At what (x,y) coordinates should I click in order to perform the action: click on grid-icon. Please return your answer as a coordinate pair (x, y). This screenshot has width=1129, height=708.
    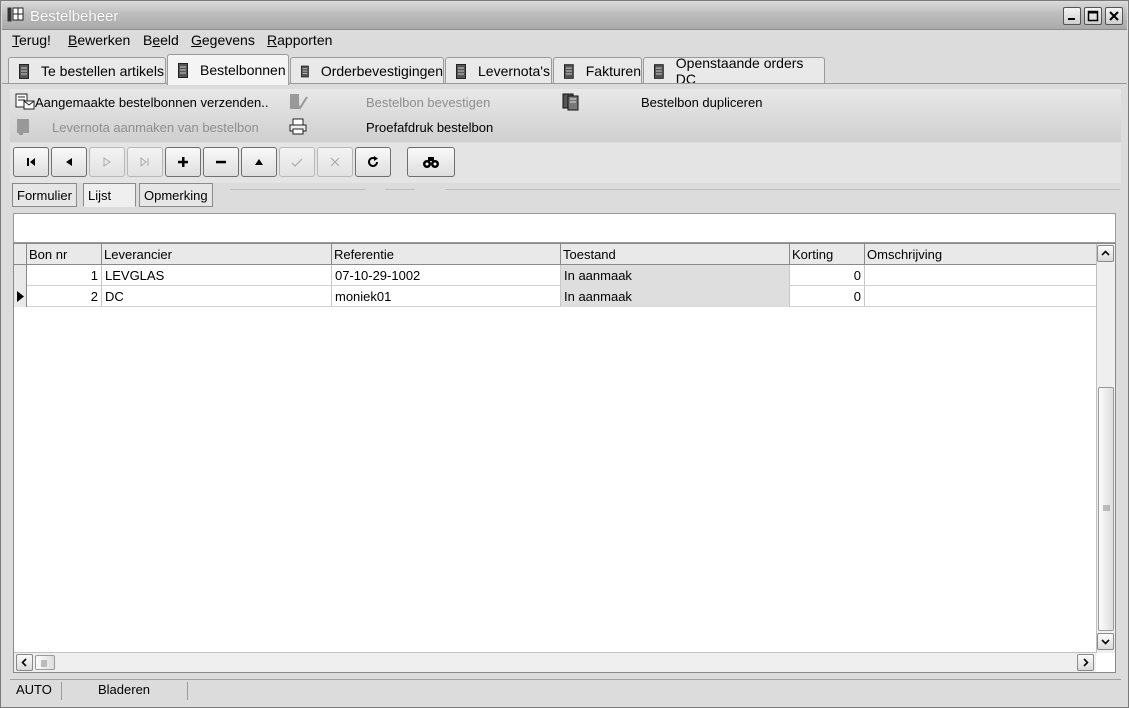
    Looking at the image, I should click on (15, 14).